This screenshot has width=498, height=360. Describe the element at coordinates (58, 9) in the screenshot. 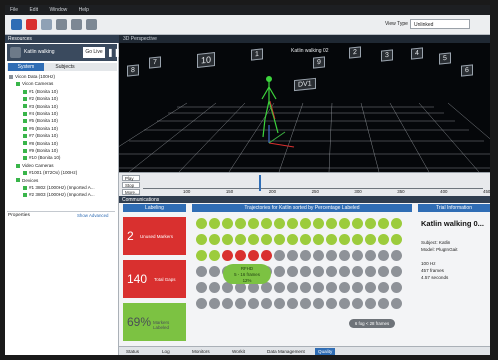

I see `menu-window: Window` at that location.